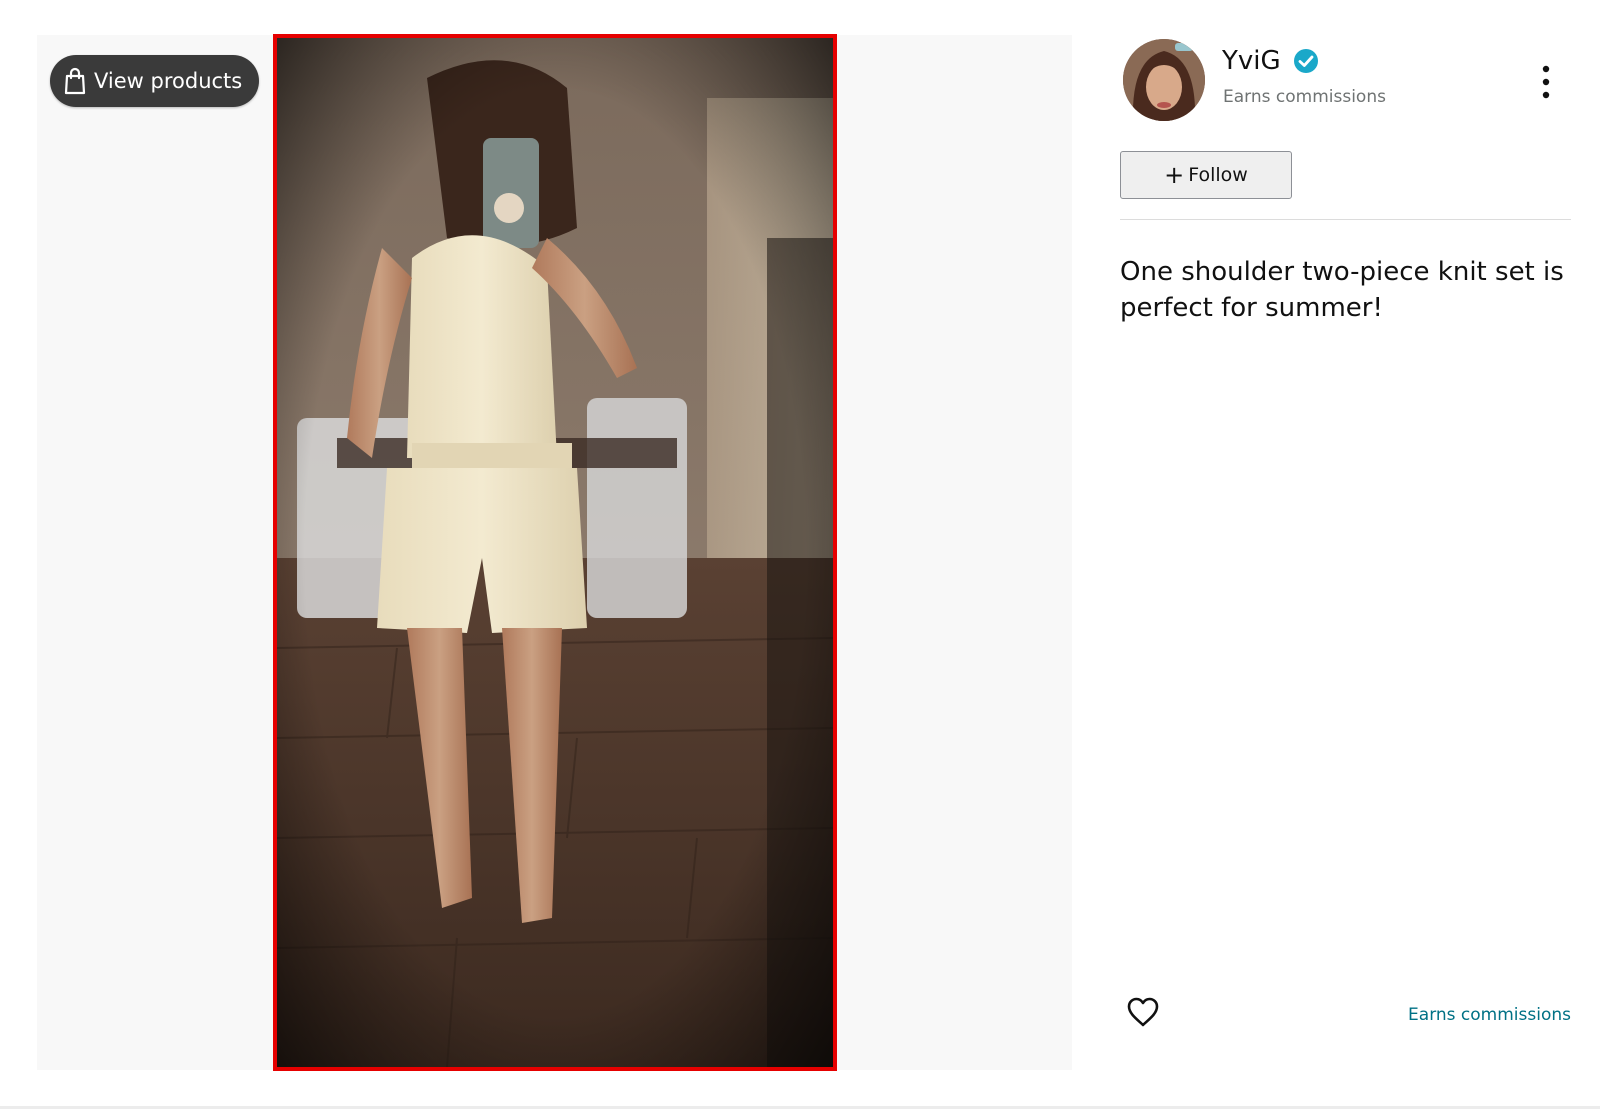 The height and width of the screenshot is (1109, 1600). Describe the element at coordinates (1305, 61) in the screenshot. I see `verified-check-icon` at that location.